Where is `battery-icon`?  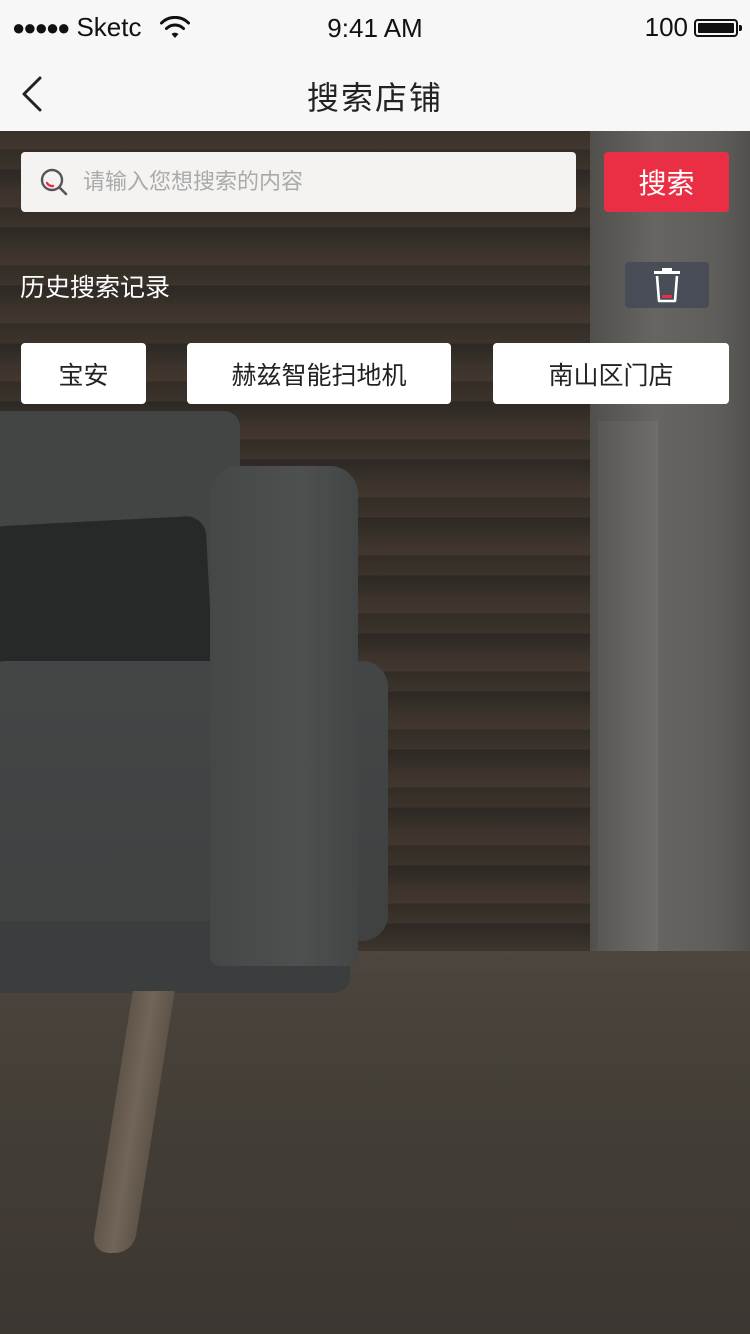 battery-icon is located at coordinates (718, 27).